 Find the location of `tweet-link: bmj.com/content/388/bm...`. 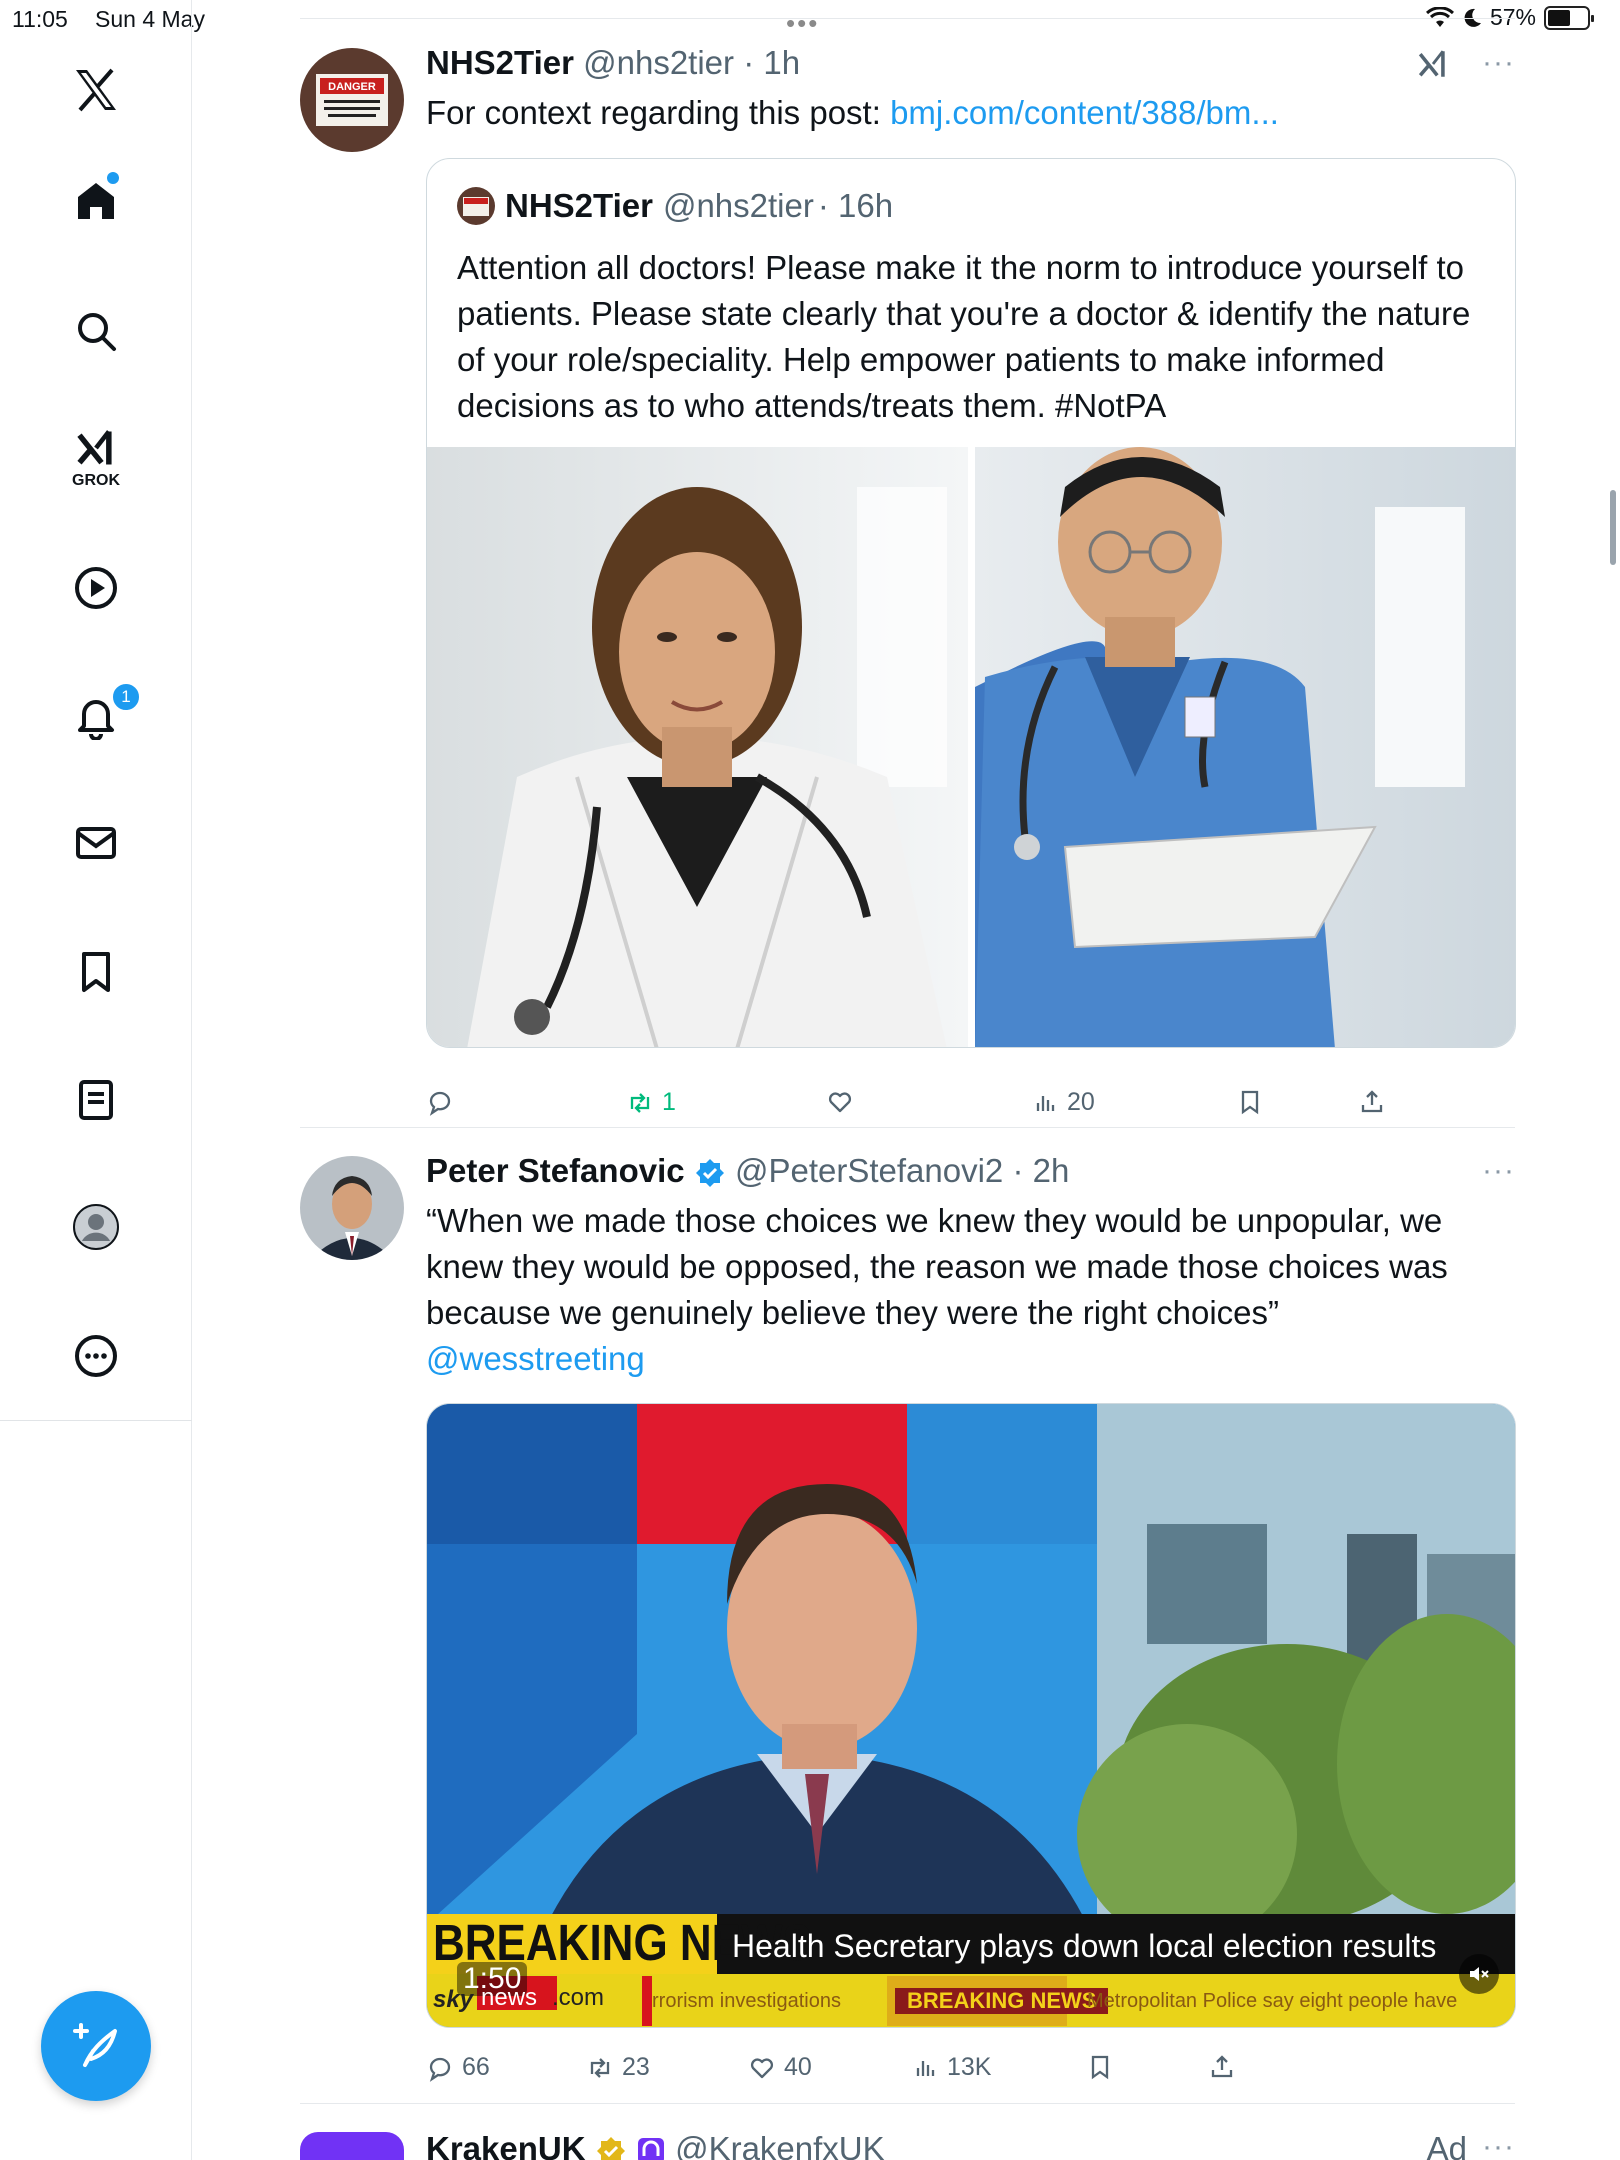

tweet-link: bmj.com/content/388/bm... is located at coordinates (1084, 112).